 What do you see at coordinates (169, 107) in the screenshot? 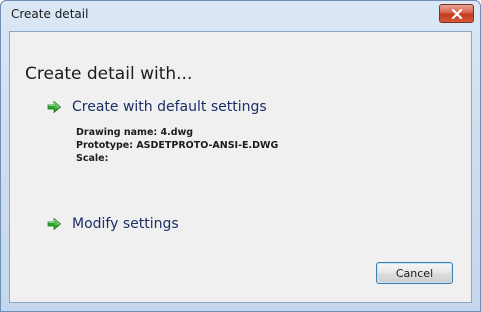
I see `create-default-label: Create with default settings` at bounding box center [169, 107].